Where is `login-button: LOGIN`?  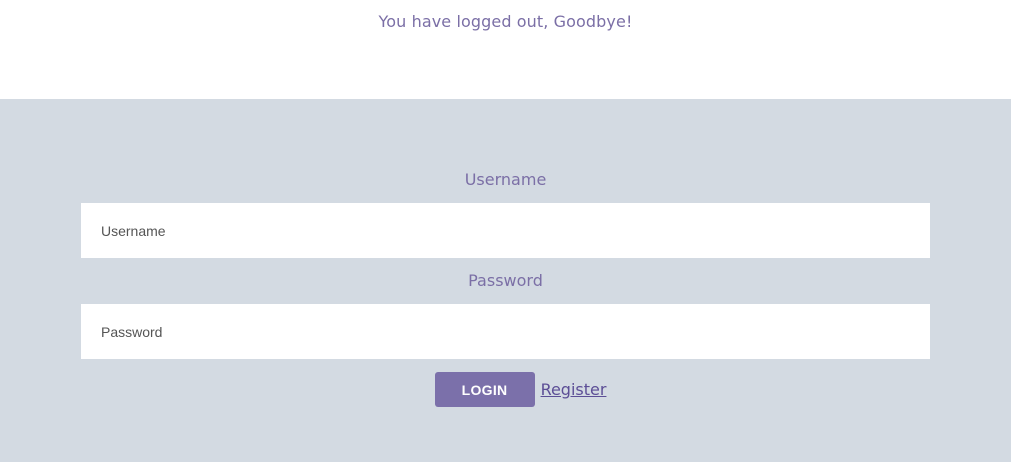 login-button: LOGIN is located at coordinates (484, 389).